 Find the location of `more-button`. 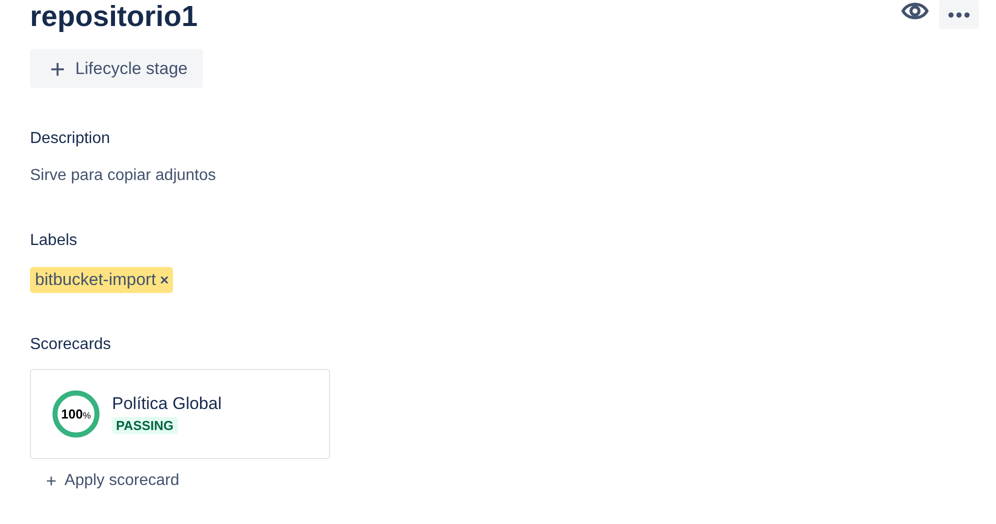

more-button is located at coordinates (959, 14).